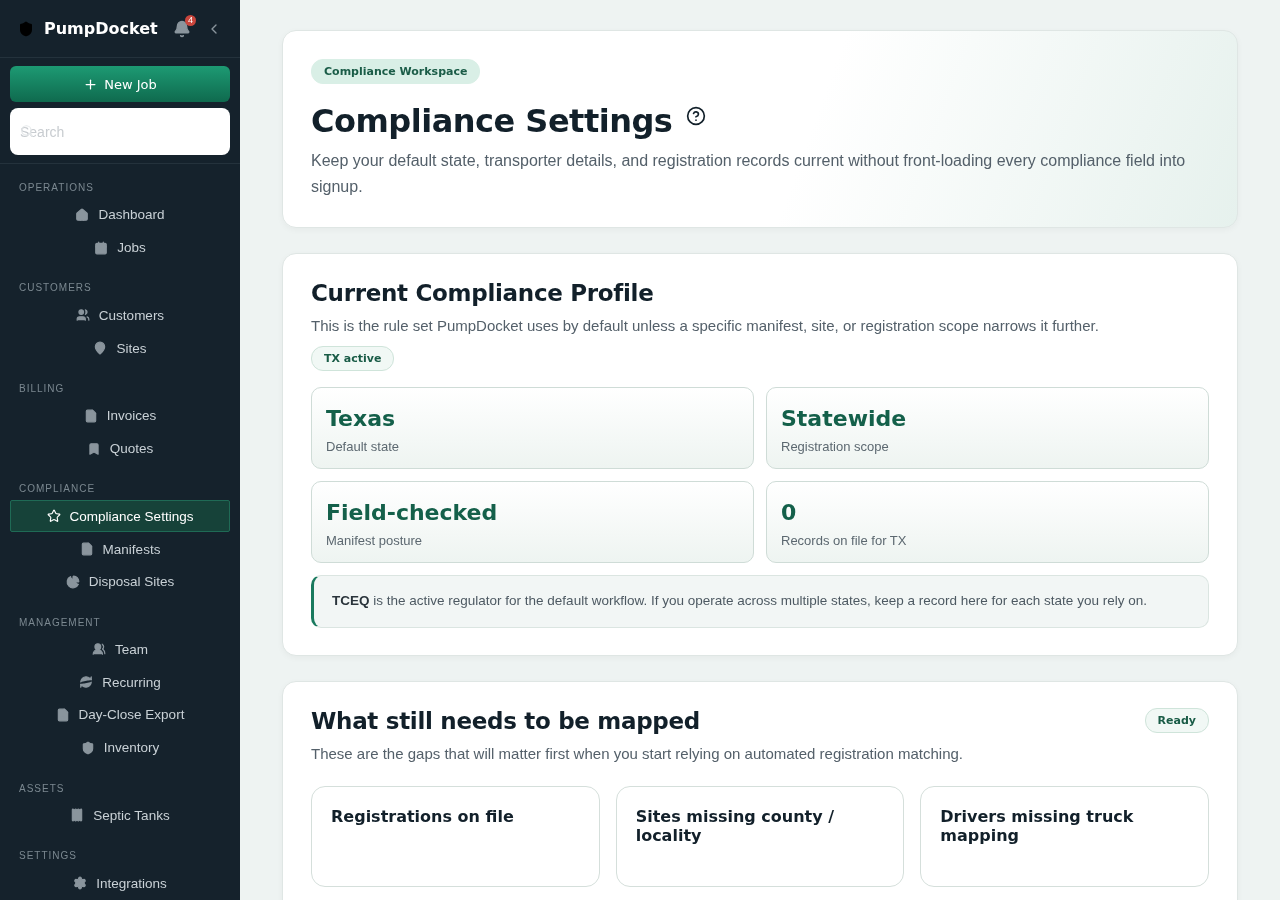  What do you see at coordinates (120, 84) in the screenshot?
I see `new-job-button: New Job` at bounding box center [120, 84].